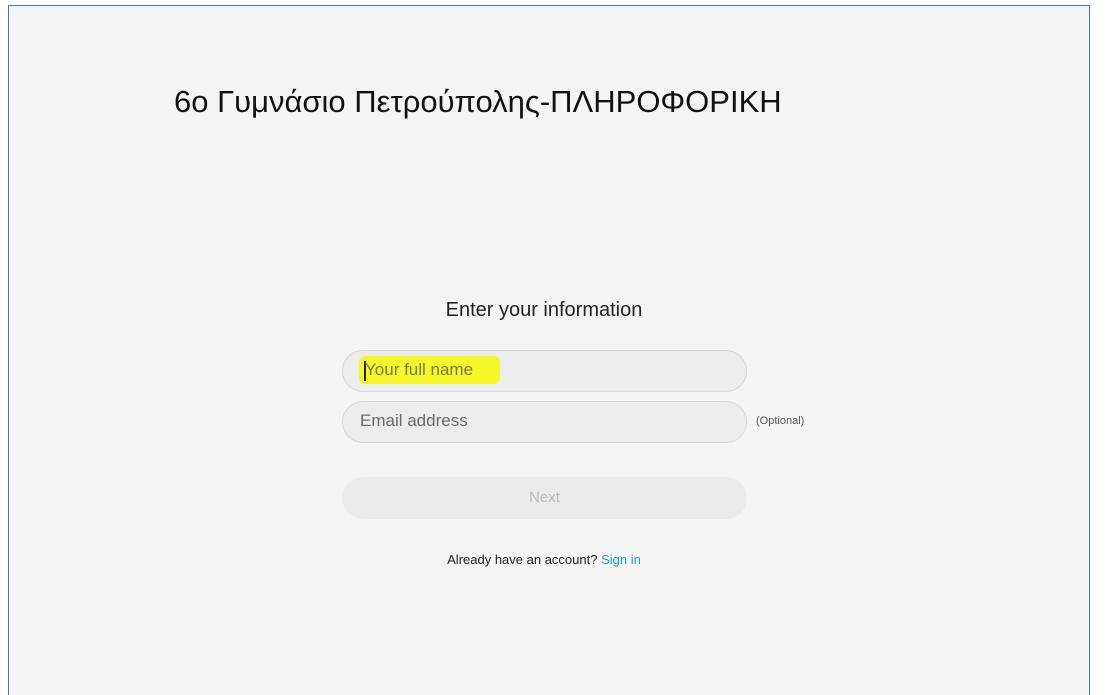  What do you see at coordinates (478, 101) in the screenshot?
I see `page-title: 6ο Γυμνάσιο Πετρούπολης-ΠΛΗΡΟΦΟΡΙΚΗ` at bounding box center [478, 101].